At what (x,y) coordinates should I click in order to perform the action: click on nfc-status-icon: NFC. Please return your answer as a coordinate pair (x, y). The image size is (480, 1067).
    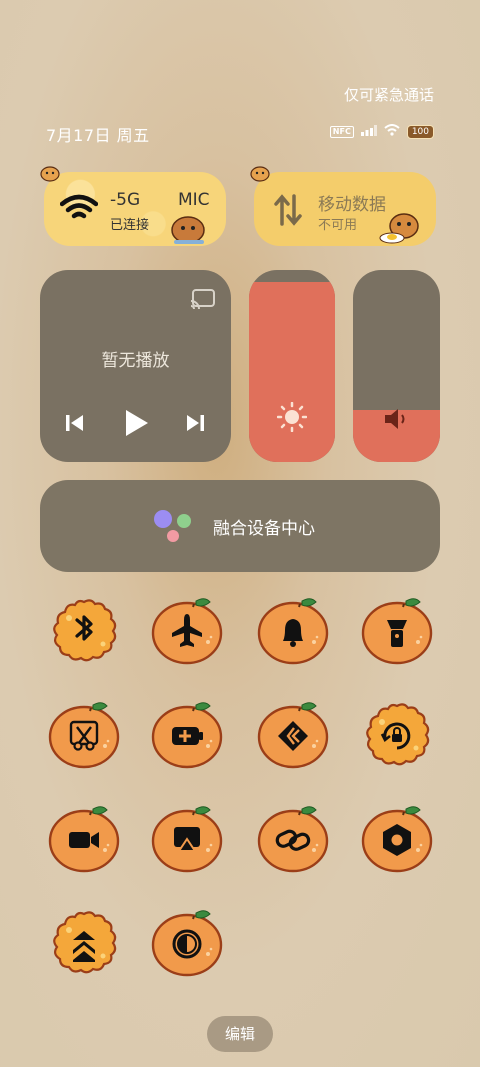
    Looking at the image, I should click on (341, 131).